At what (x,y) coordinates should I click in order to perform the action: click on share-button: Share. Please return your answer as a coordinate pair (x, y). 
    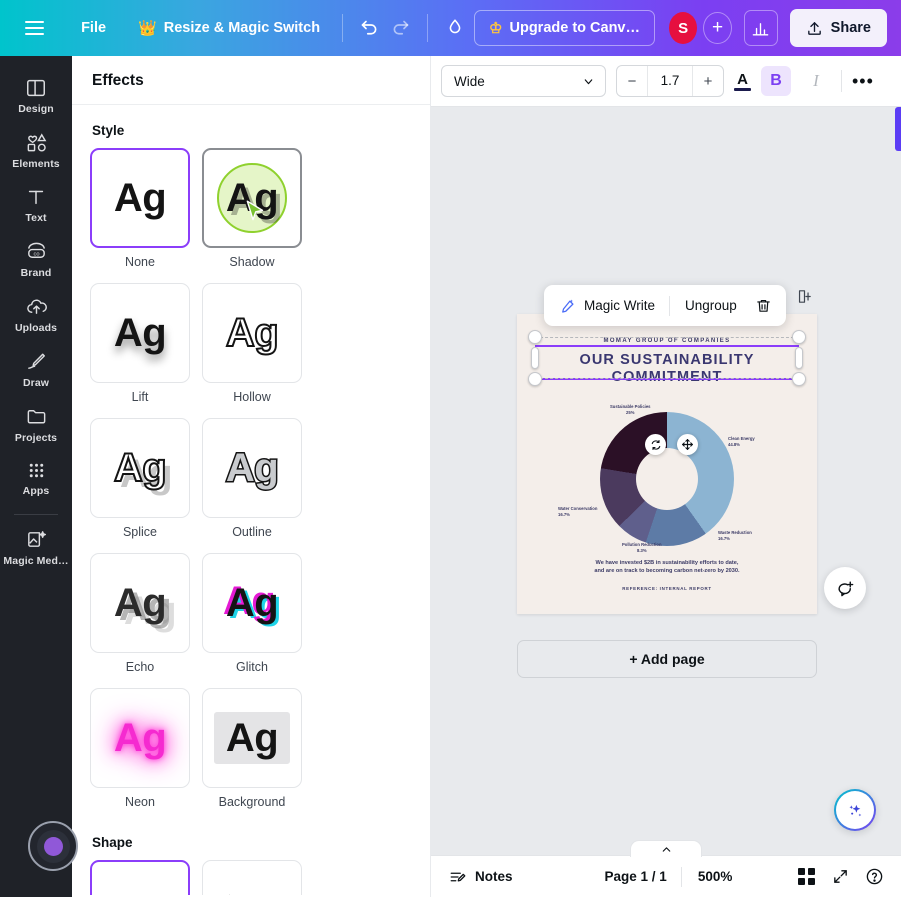
    Looking at the image, I should click on (838, 28).